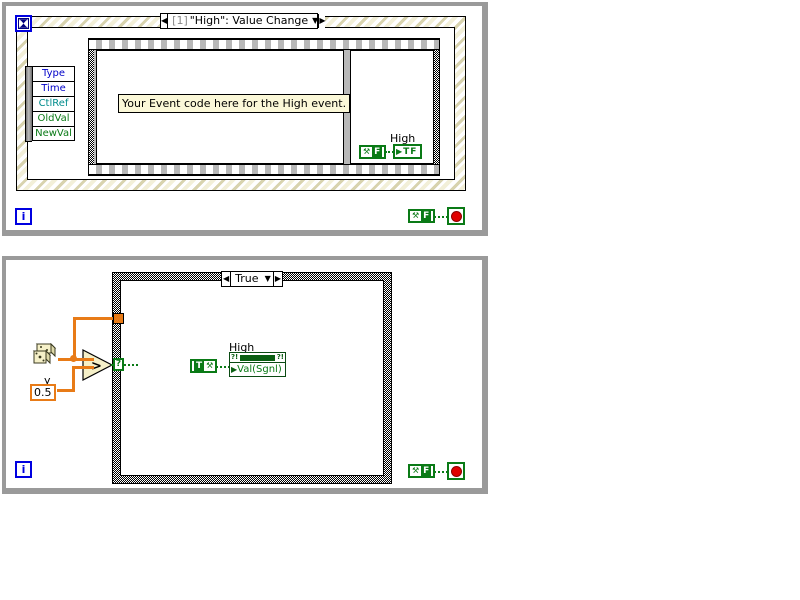 The image size is (800, 600). Describe the element at coordinates (249, 20) in the screenshot. I see `event-selector-case: "High": Value Change` at that location.